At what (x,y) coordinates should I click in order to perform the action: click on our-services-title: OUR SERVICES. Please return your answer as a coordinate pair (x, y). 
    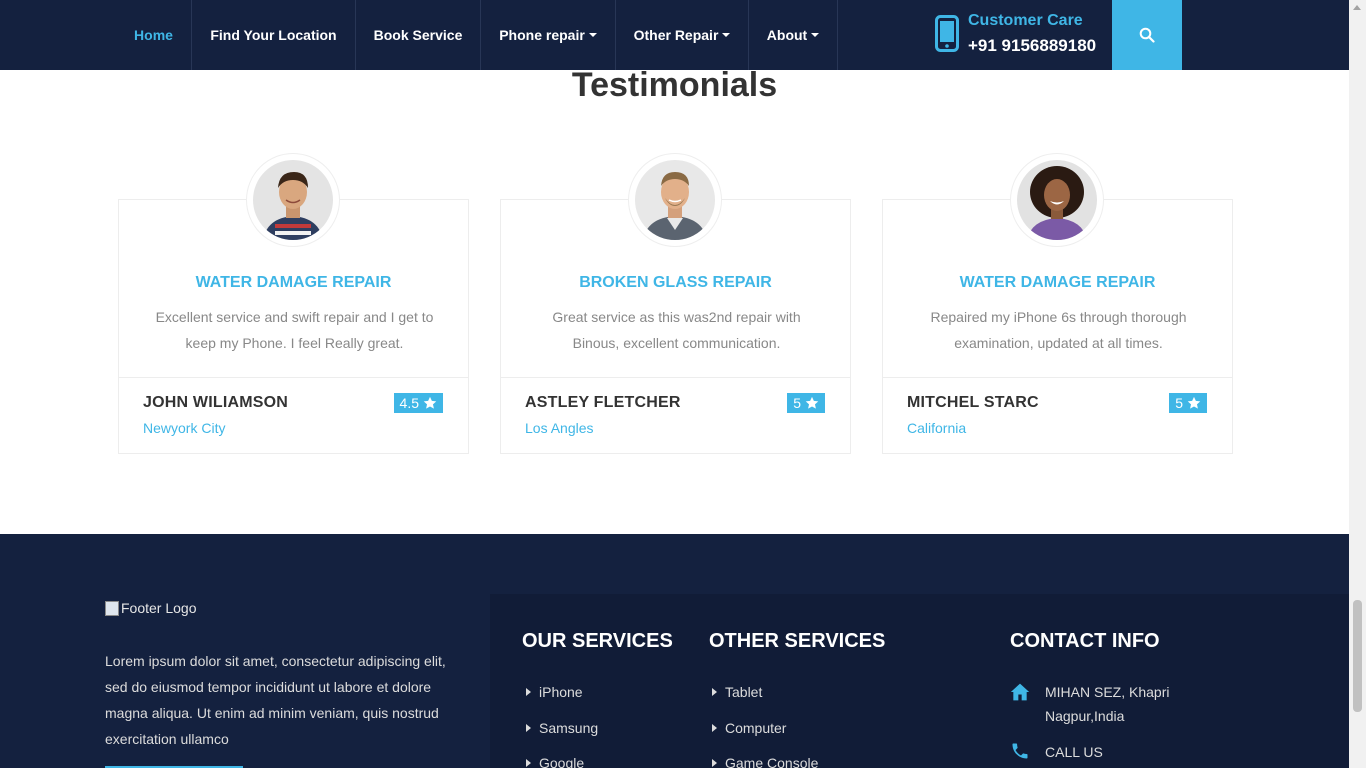
    Looking at the image, I should click on (597, 641).